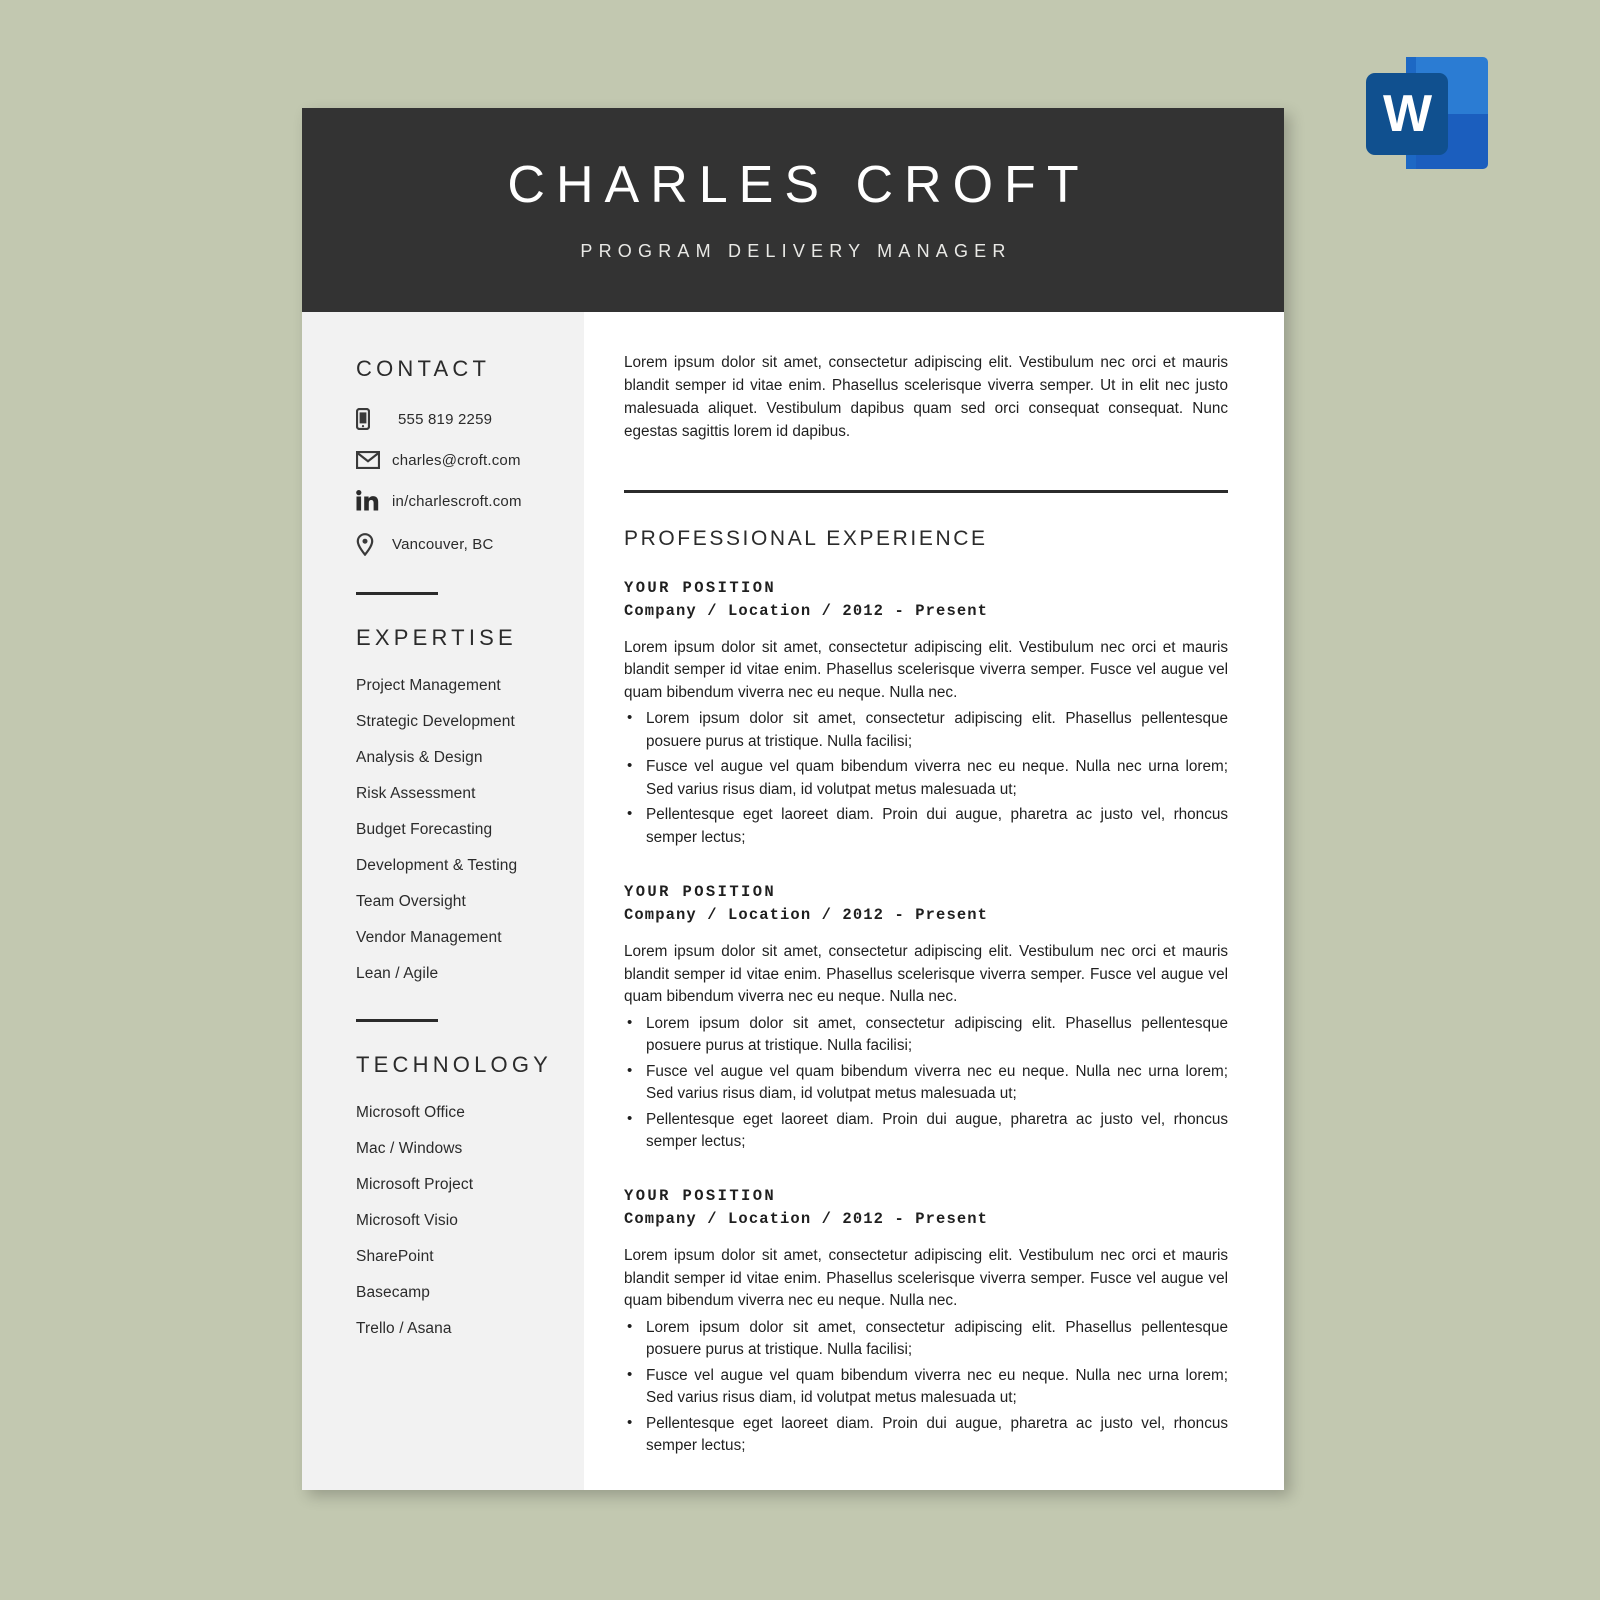 The height and width of the screenshot is (1600, 1600). Describe the element at coordinates (369, 501) in the screenshot. I see `linkedin-icon` at that location.